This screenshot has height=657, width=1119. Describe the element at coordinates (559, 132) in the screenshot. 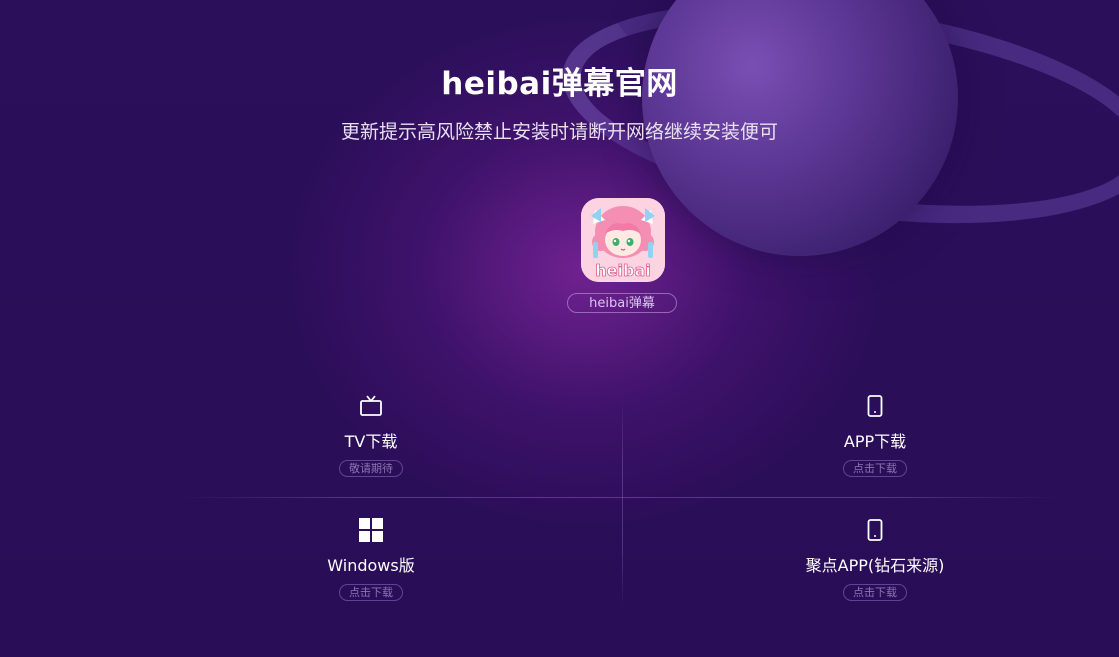

I see `page-subtitle: 更新提示高风险禁止安装时请断开网络继续安装便可` at that location.